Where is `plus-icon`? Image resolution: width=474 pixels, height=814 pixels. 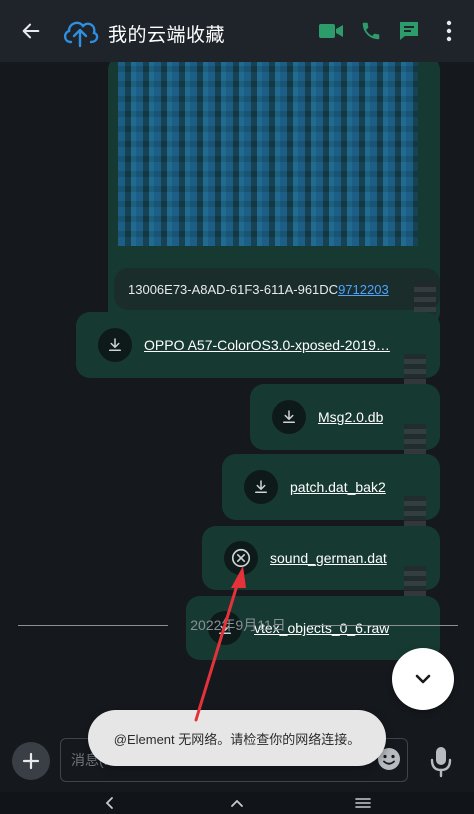 plus-icon is located at coordinates (31, 761).